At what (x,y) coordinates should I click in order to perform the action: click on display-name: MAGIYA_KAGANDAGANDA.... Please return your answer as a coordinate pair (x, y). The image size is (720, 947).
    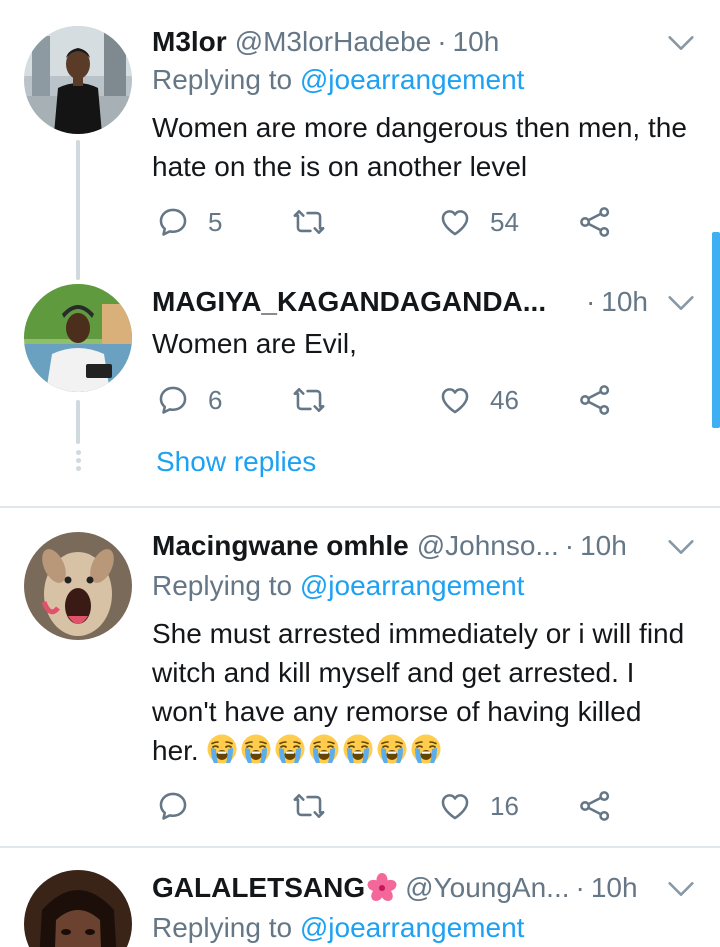
    Looking at the image, I should click on (349, 302).